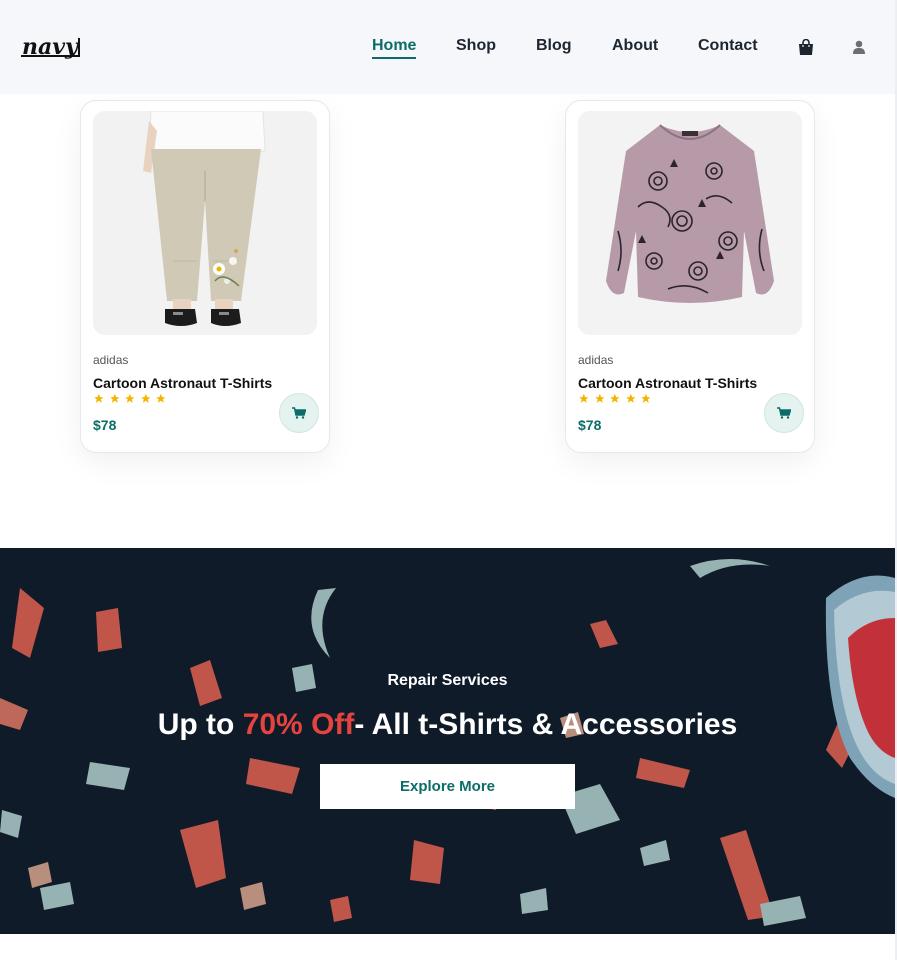  Describe the element at coordinates (447, 47) in the screenshot. I see `site-header: navy Home Shop Blog About Contact` at that location.